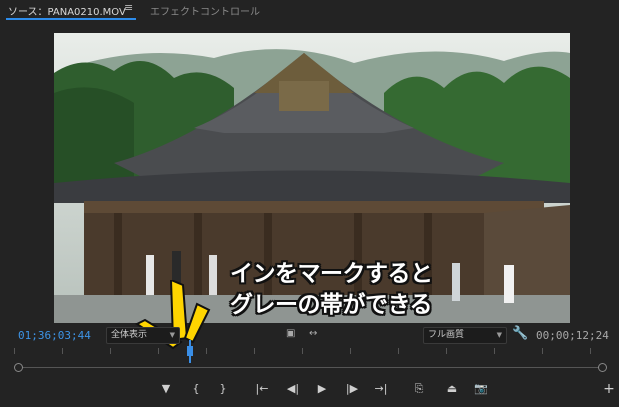 The width and height of the screenshot is (619, 407). What do you see at coordinates (520, 333) in the screenshot?
I see `wrench-settings-icon: 🔧` at bounding box center [520, 333].